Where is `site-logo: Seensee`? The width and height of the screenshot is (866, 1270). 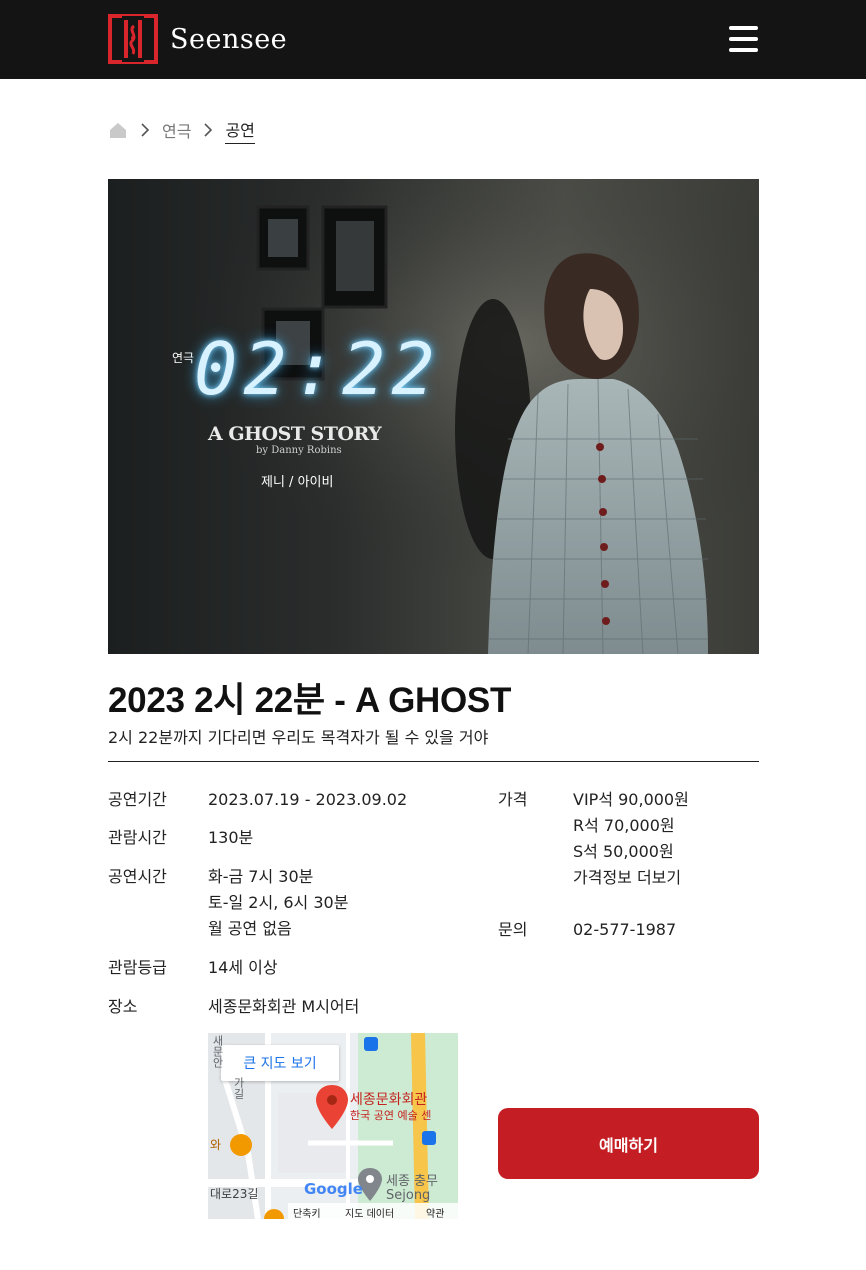
site-logo: Seensee is located at coordinates (197, 39).